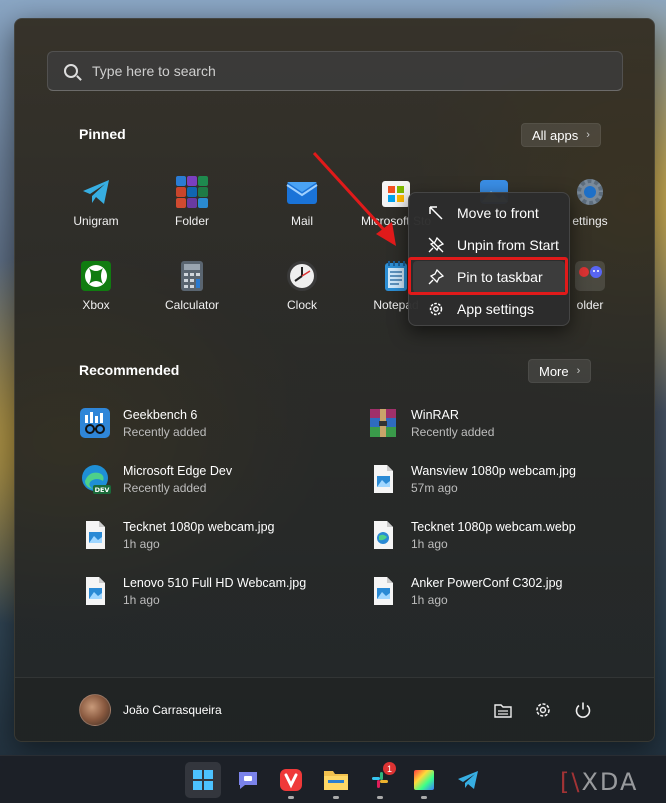 The image size is (666, 803). Describe the element at coordinates (302, 276) in the screenshot. I see `clock-icon` at that location.